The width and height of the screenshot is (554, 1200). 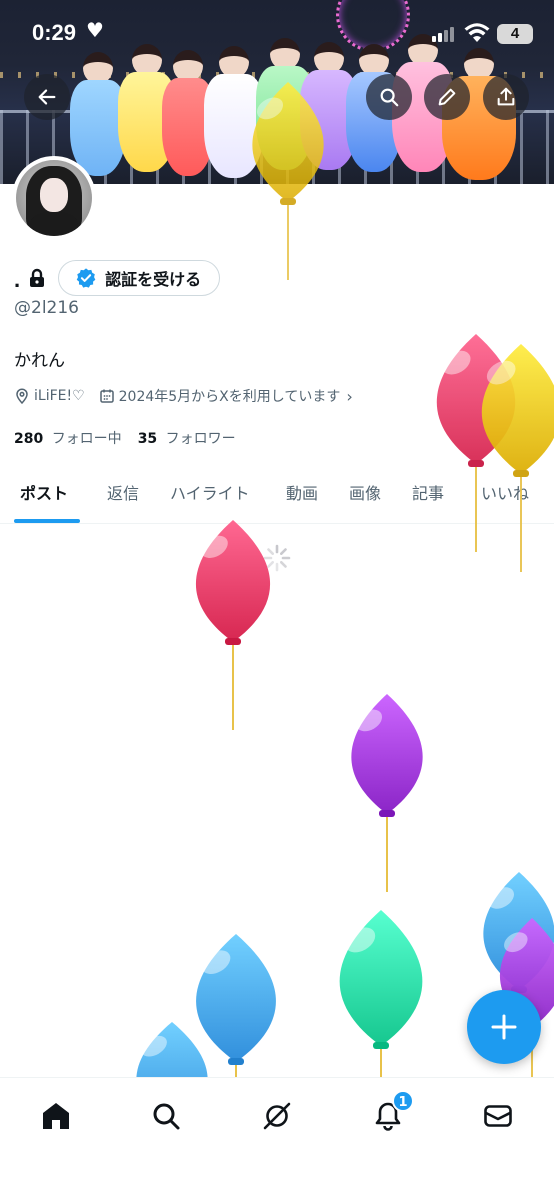 I want to click on calendar-icon, so click(x=106, y=396).